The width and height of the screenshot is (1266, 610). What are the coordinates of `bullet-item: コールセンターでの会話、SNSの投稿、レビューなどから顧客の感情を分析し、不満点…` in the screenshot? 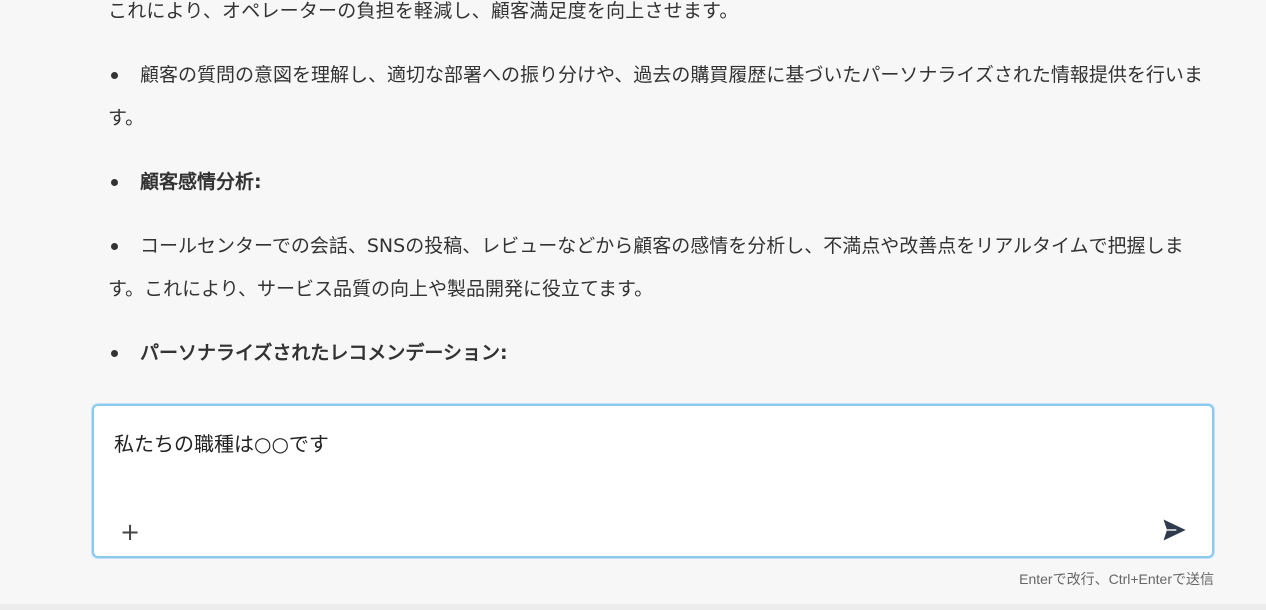 It's located at (655, 268).